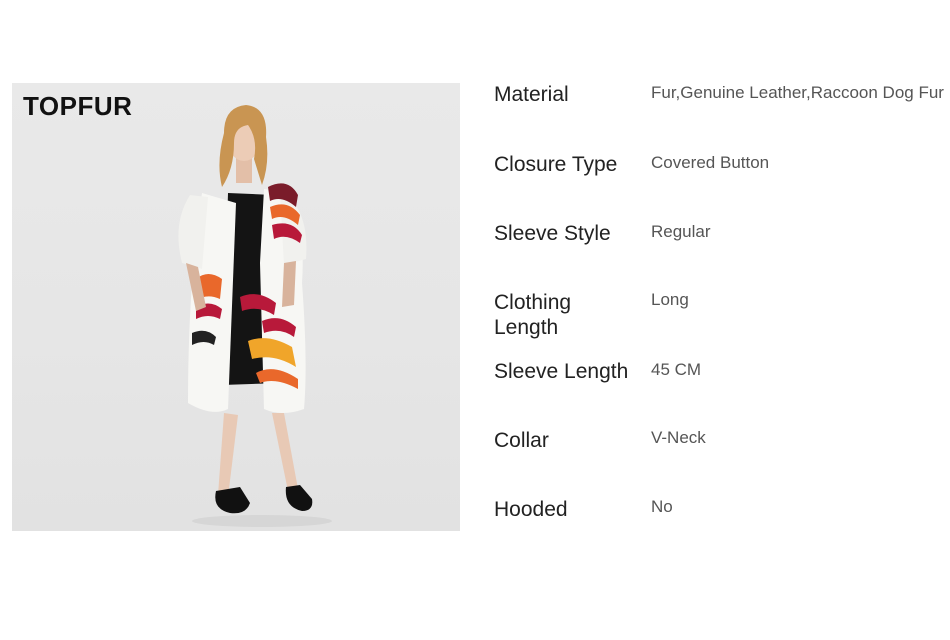 Image resolution: width=950 pixels, height=640 pixels. Describe the element at coordinates (533, 315) in the screenshot. I see `spec-label: Clothing Length` at that location.